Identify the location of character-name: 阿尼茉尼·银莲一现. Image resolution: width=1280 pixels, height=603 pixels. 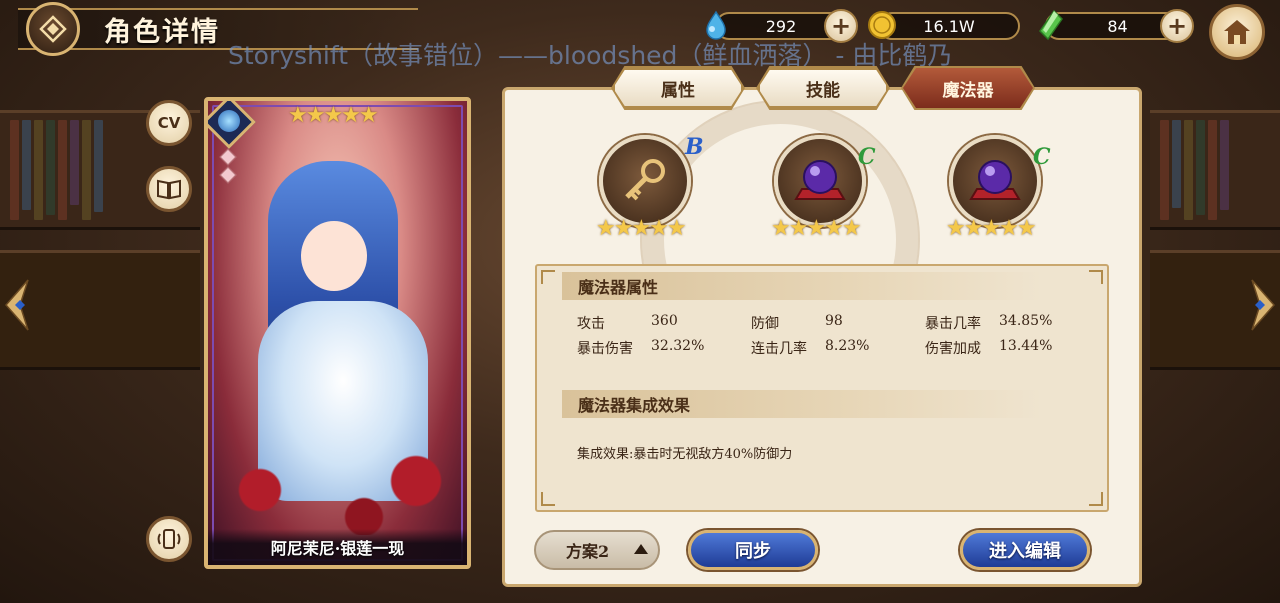
(337, 548).